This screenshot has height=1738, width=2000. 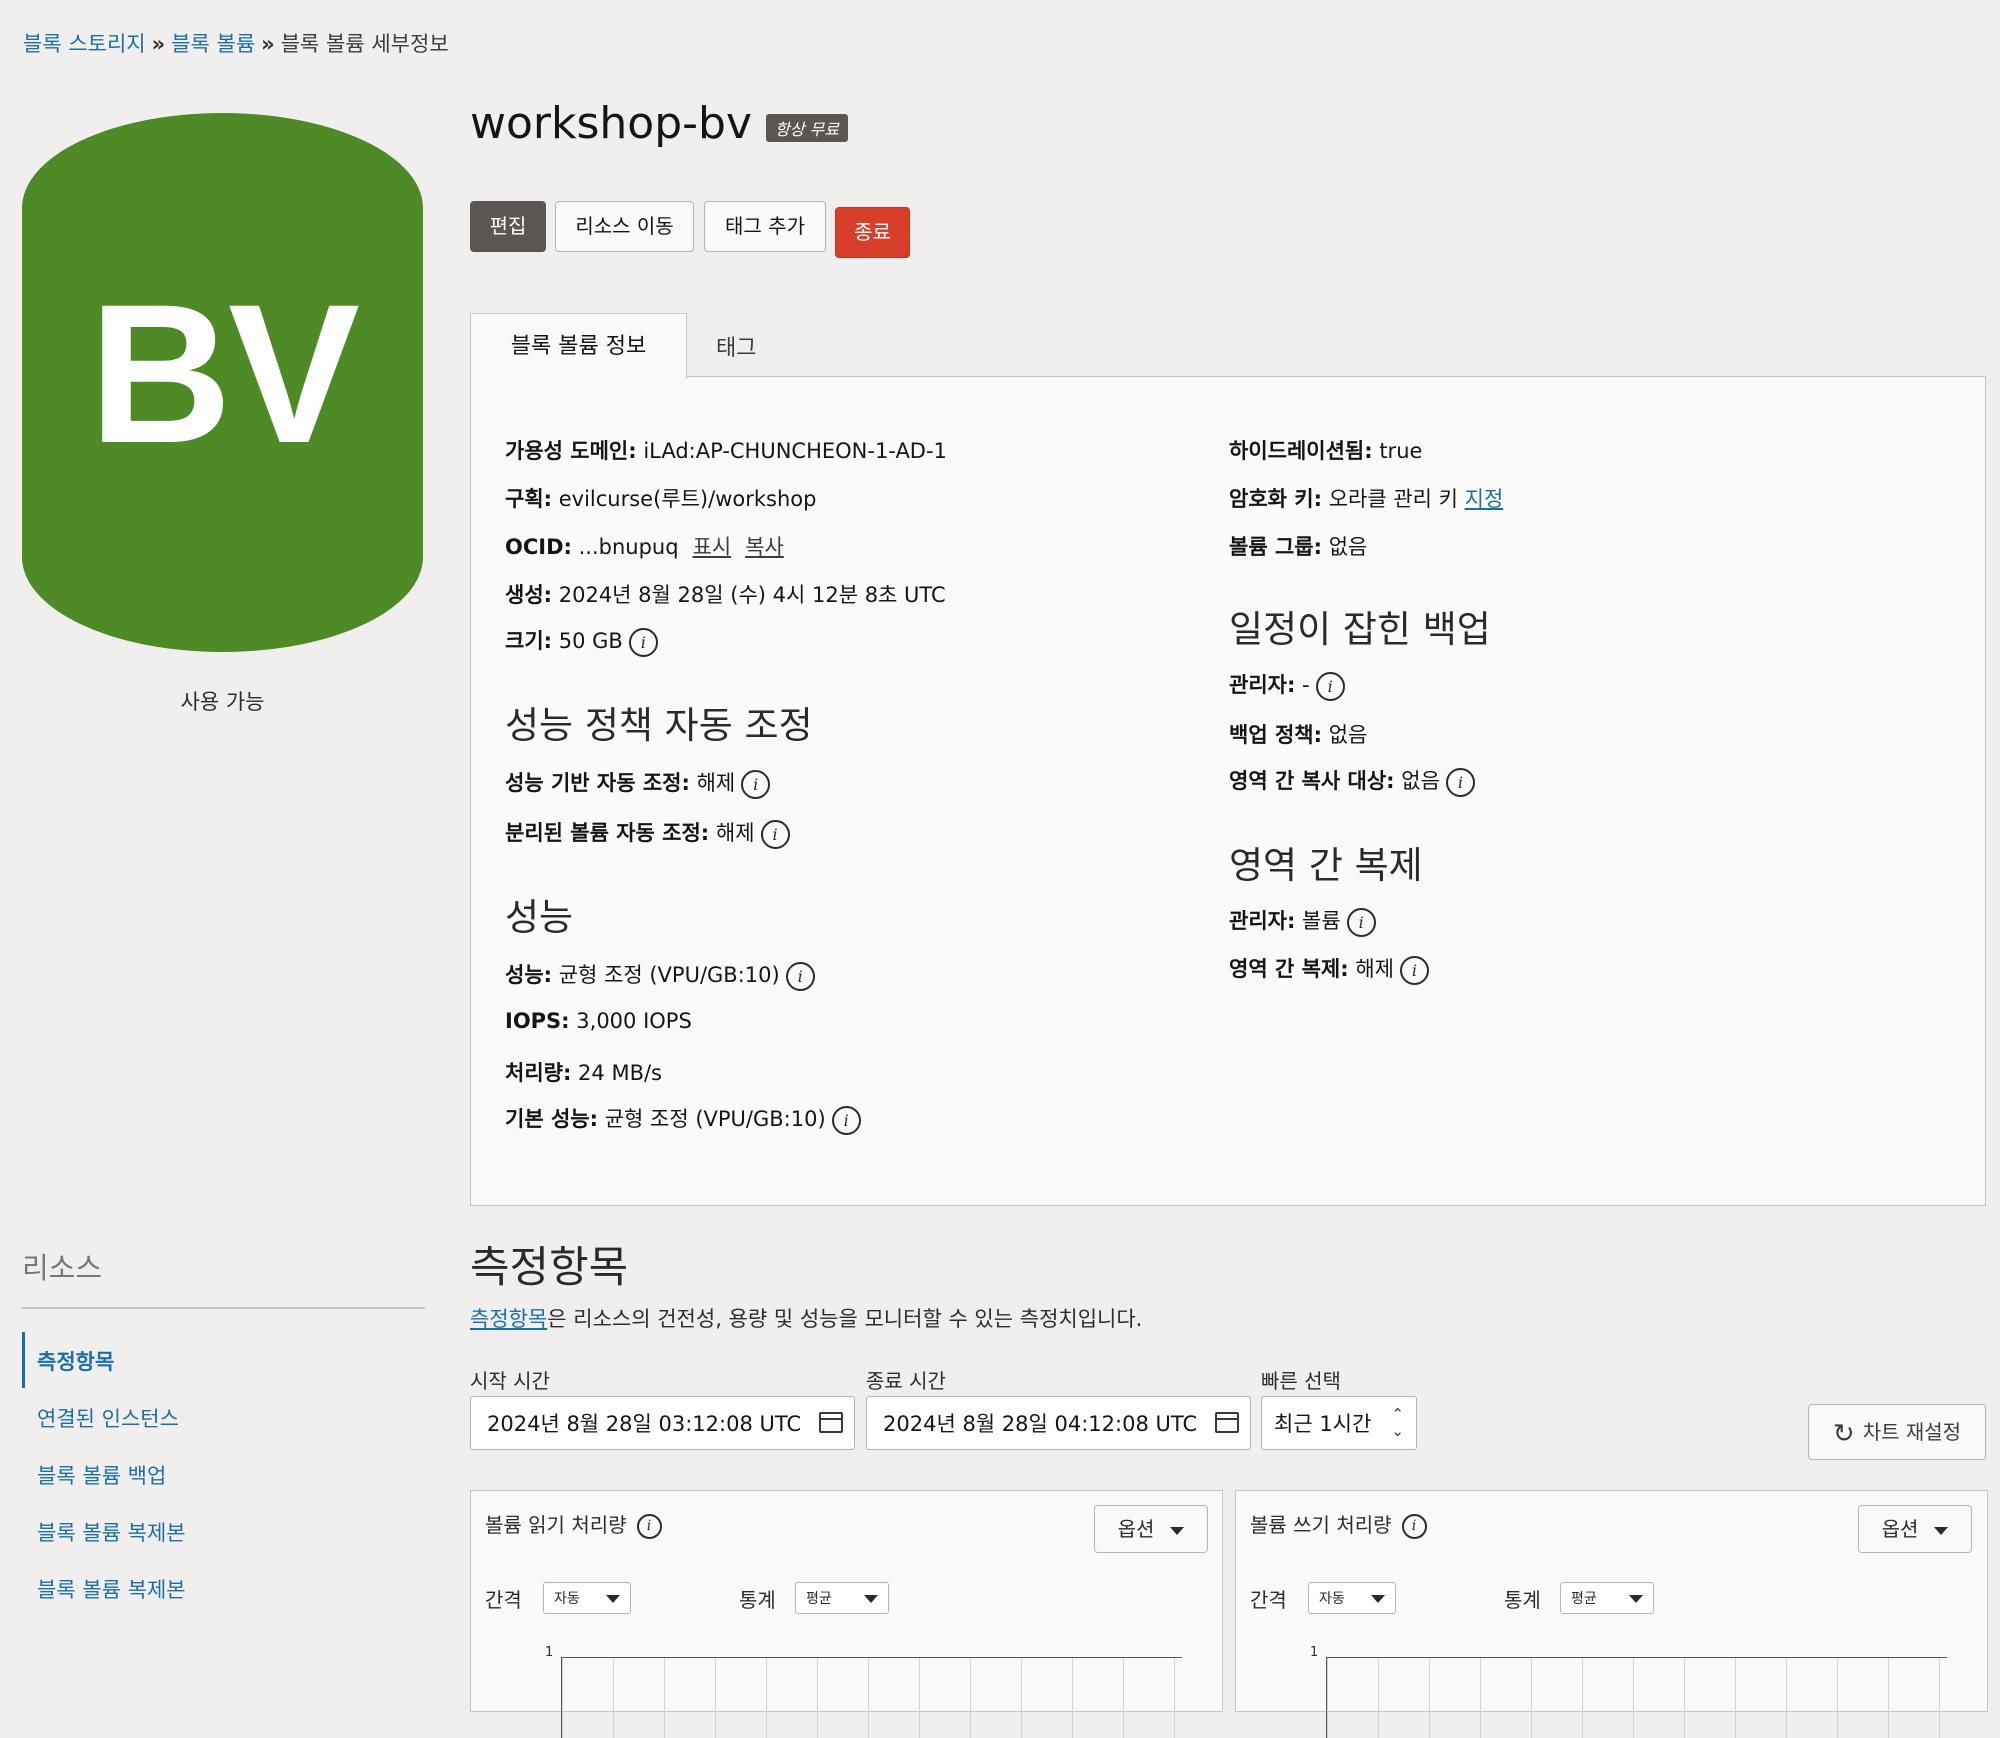 I want to click on breadcrumb: 블록 스토리지» 블록 볼륨» 블록 볼륨 세부정보, so click(x=236, y=43).